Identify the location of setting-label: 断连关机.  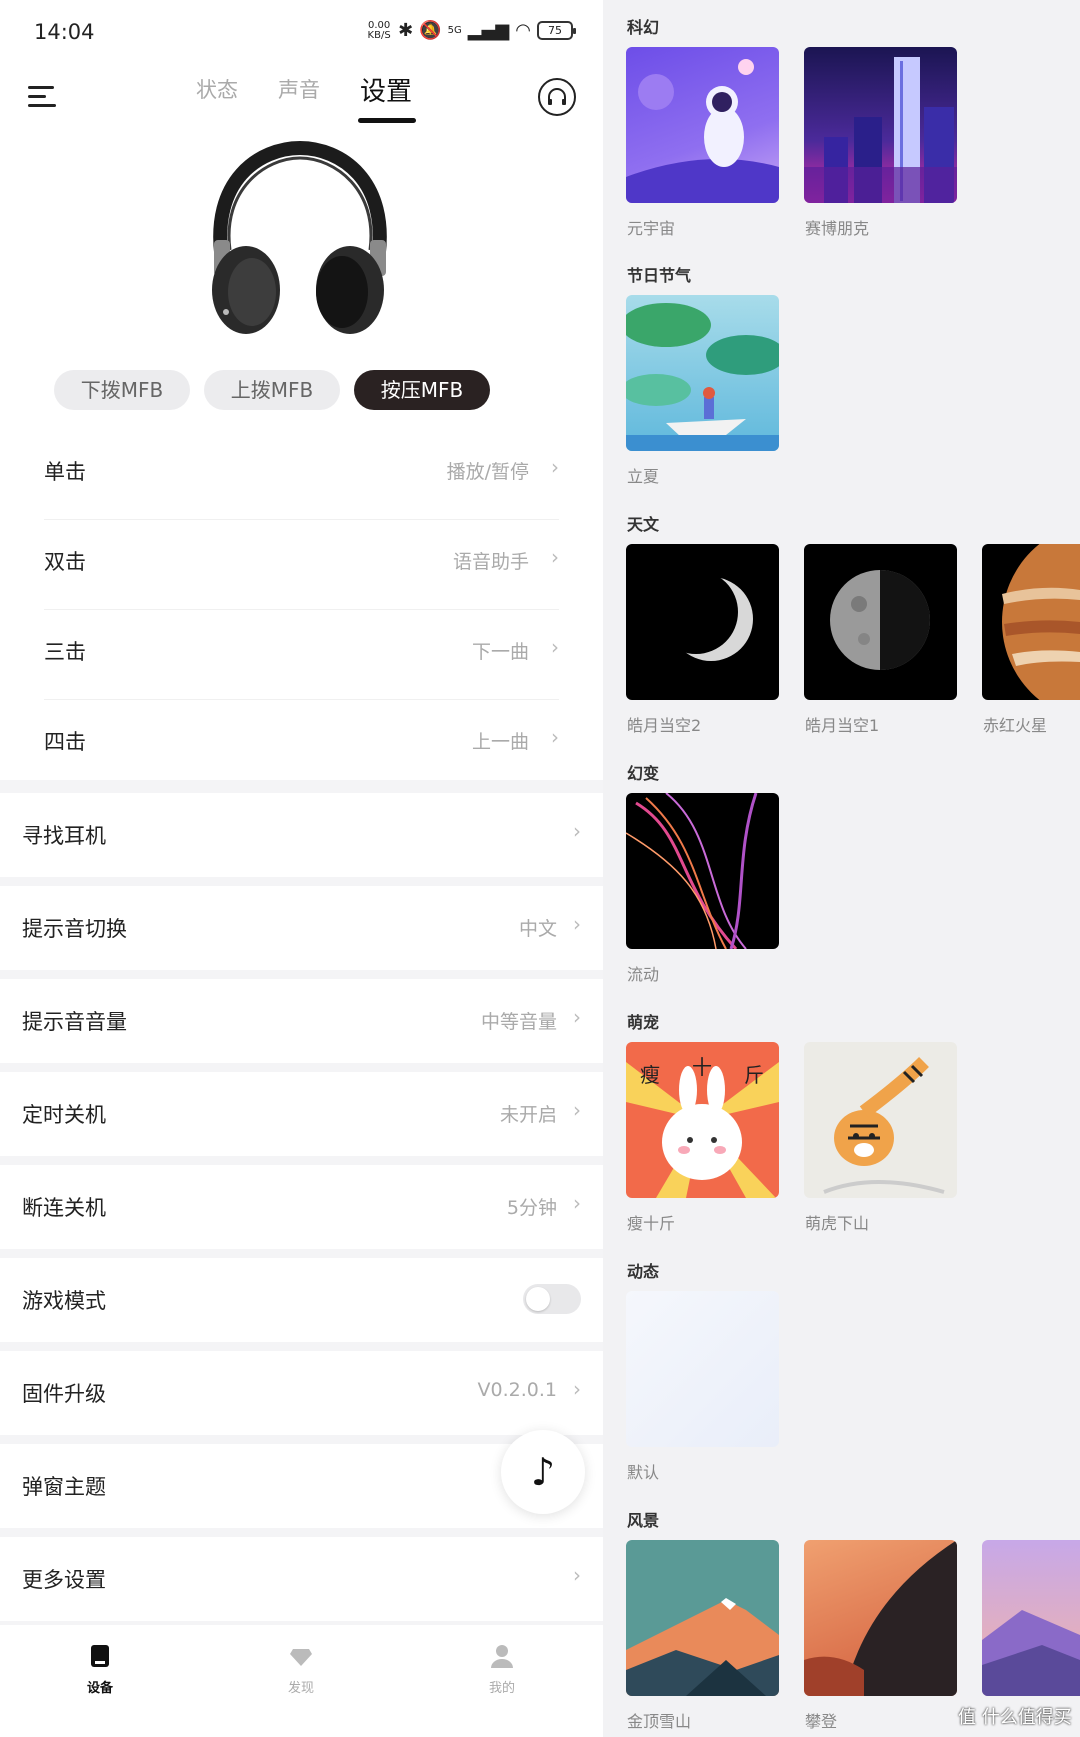
(64, 1208).